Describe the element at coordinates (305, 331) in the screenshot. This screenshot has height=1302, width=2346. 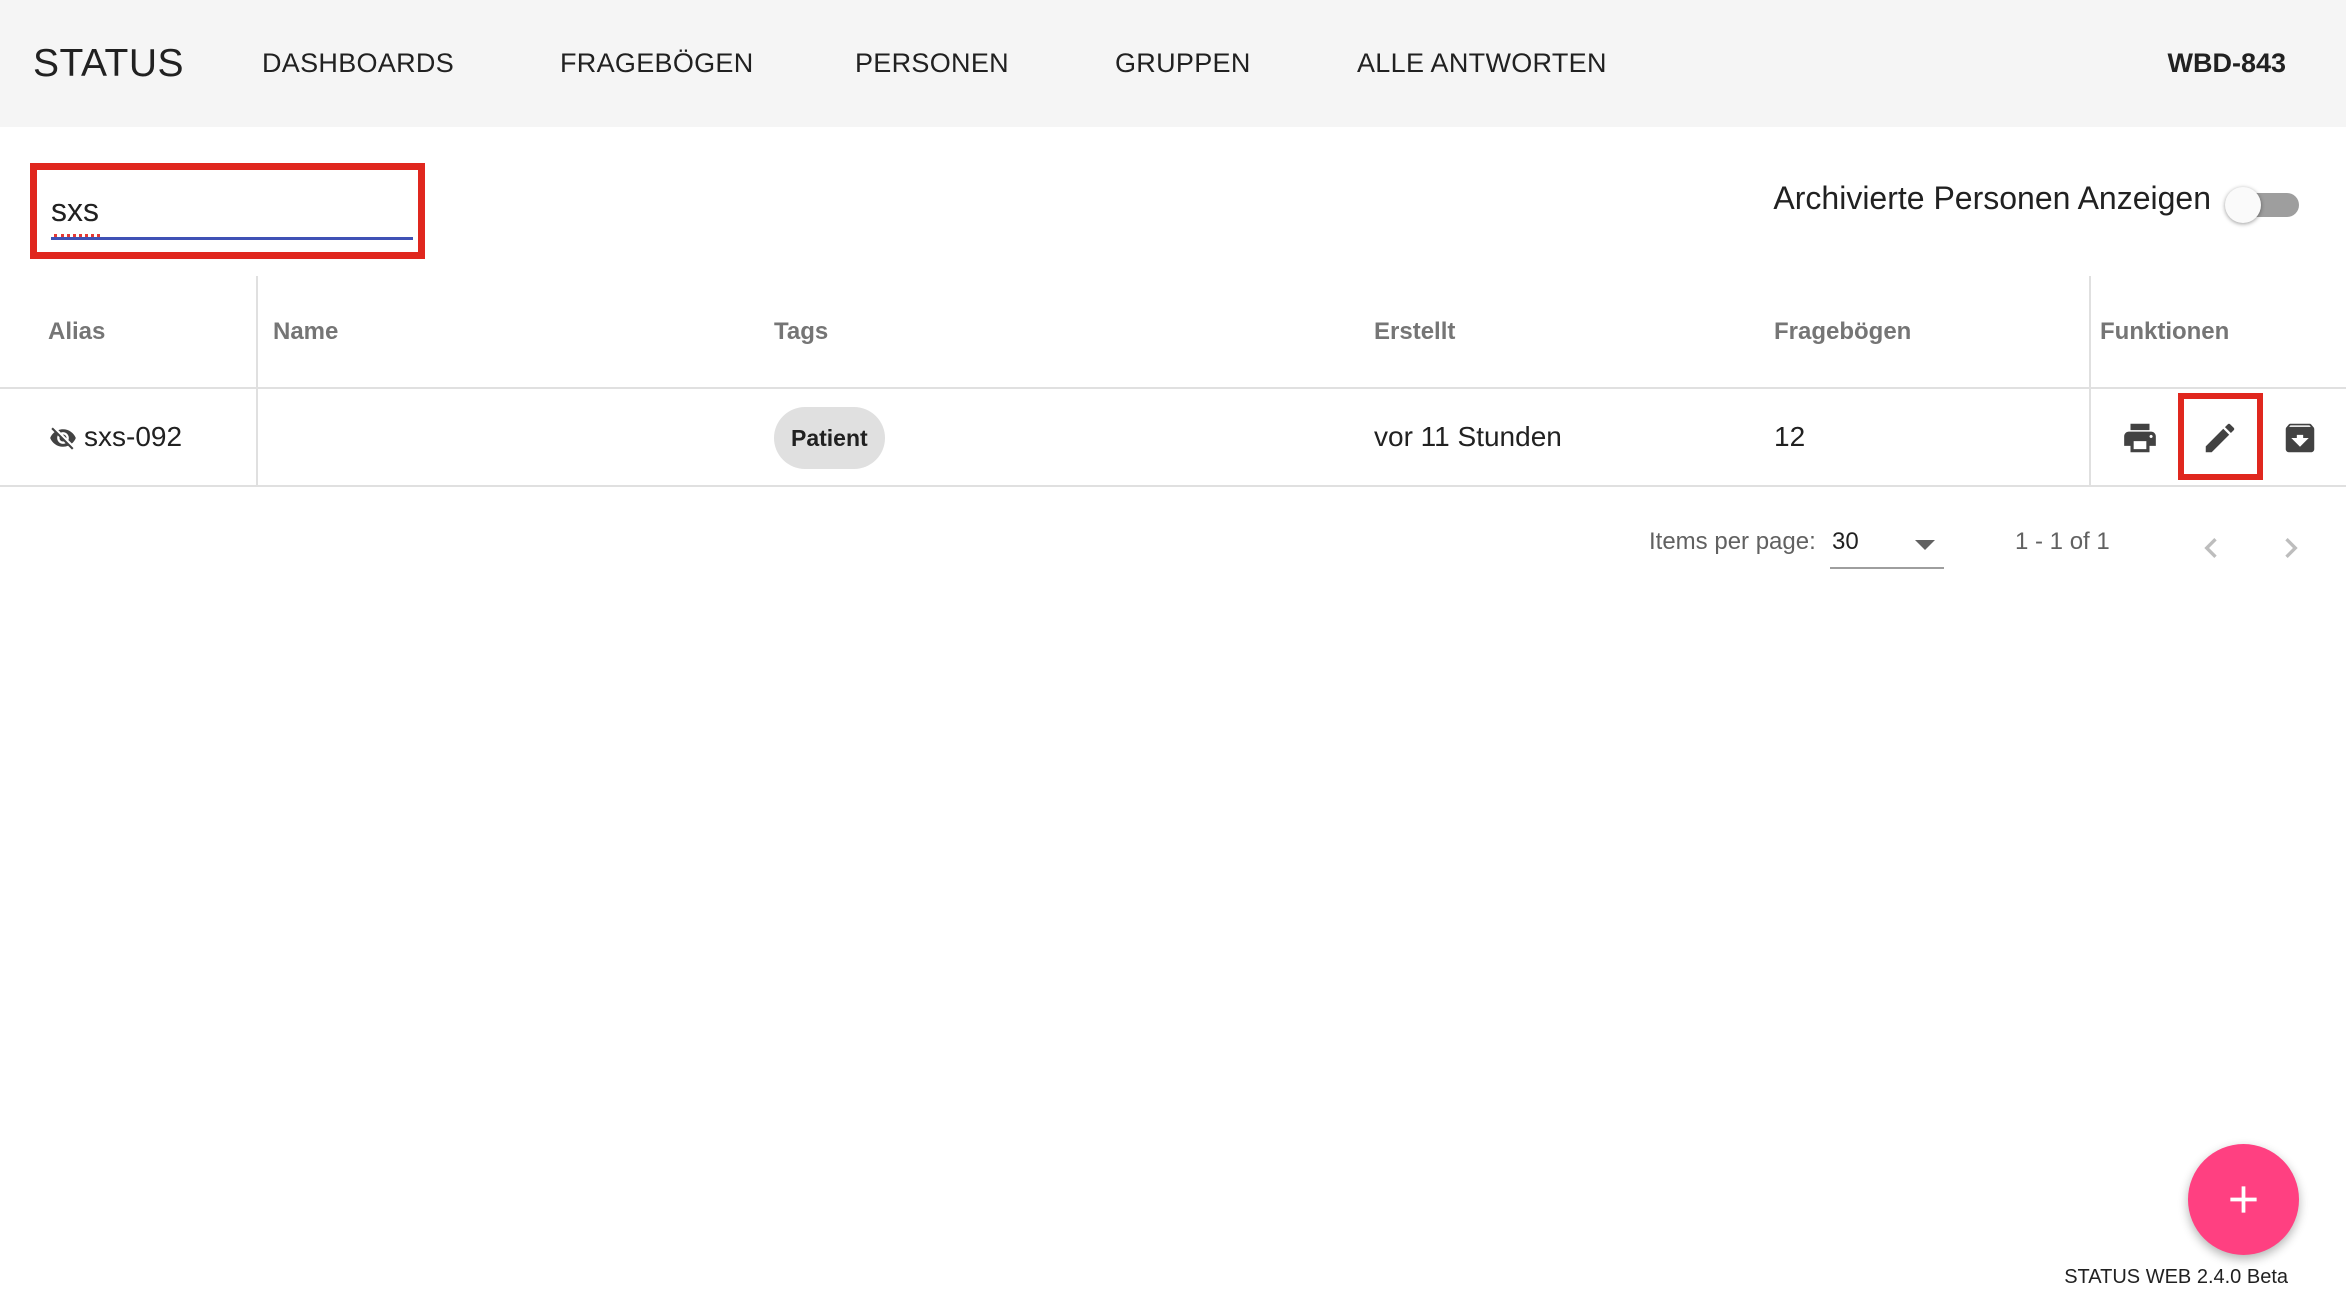
I see `column-header-name: Name` at that location.